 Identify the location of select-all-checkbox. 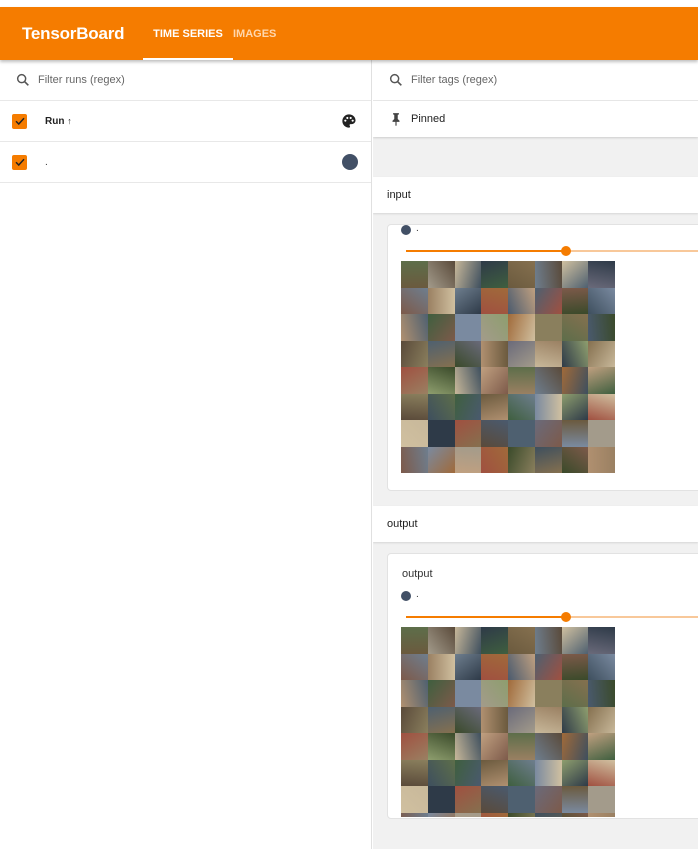
(19, 121).